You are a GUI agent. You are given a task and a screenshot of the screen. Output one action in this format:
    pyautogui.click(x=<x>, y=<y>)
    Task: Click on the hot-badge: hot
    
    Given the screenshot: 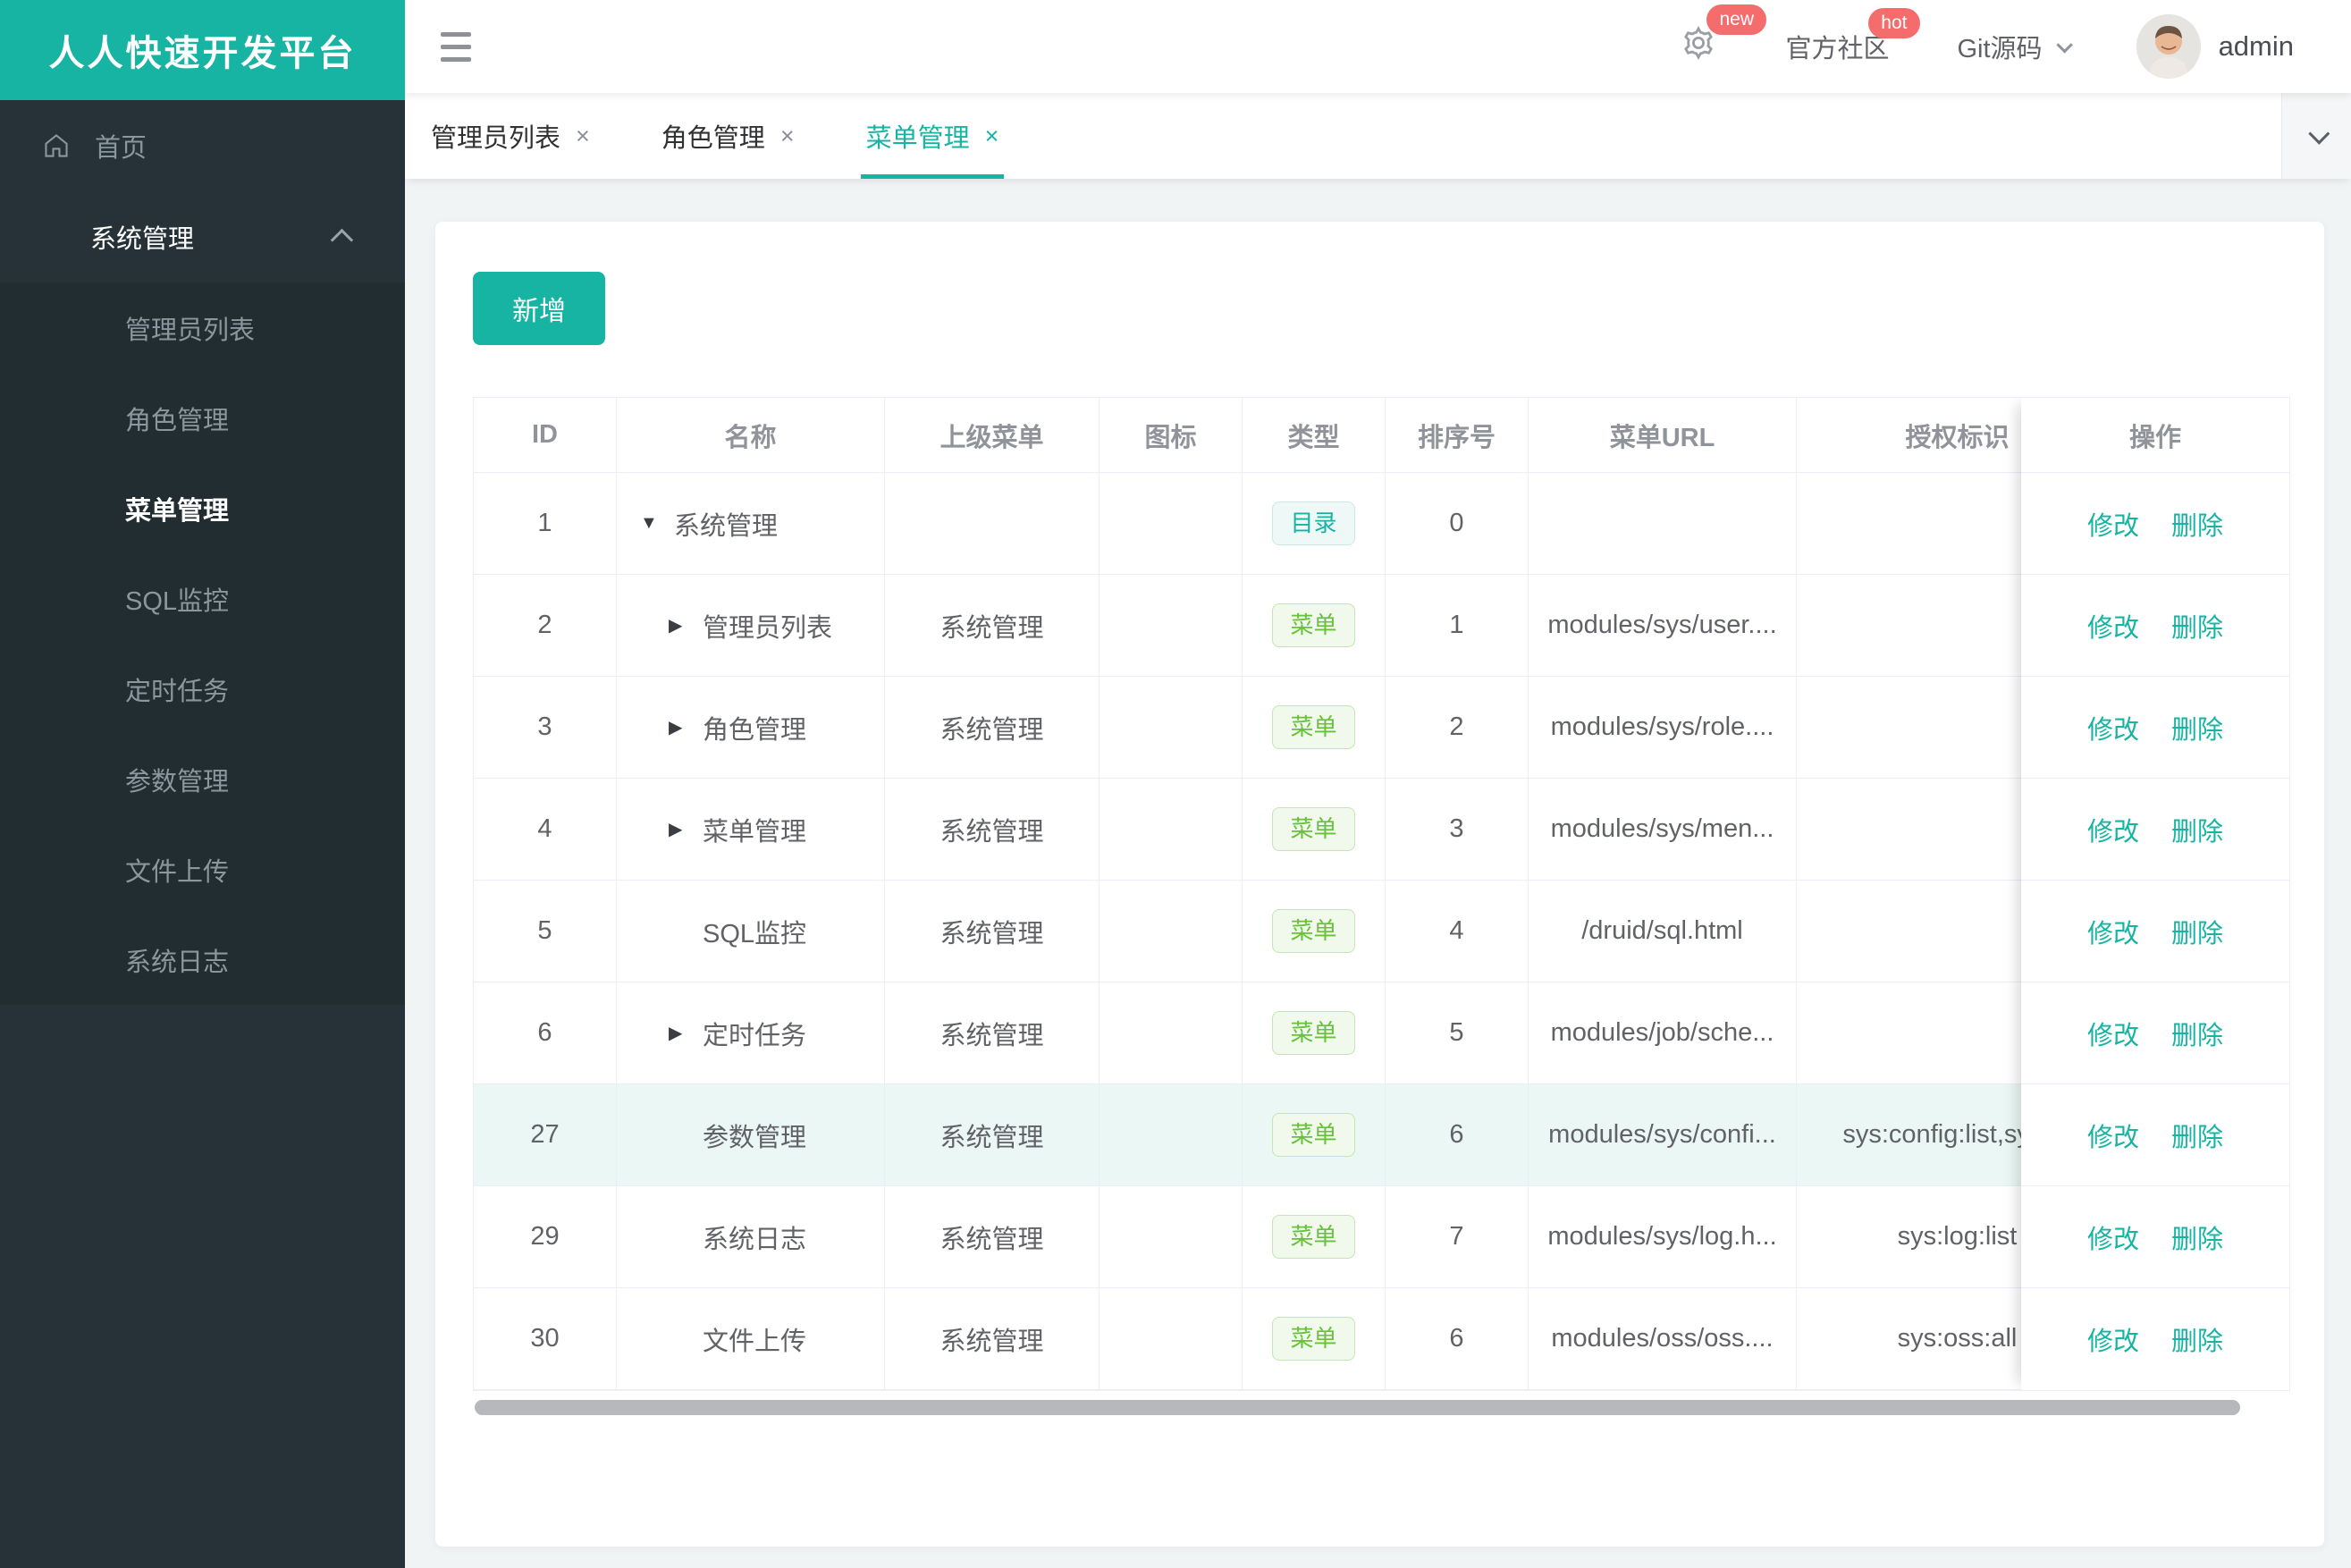 What is the action you would take?
    pyautogui.click(x=1894, y=23)
    